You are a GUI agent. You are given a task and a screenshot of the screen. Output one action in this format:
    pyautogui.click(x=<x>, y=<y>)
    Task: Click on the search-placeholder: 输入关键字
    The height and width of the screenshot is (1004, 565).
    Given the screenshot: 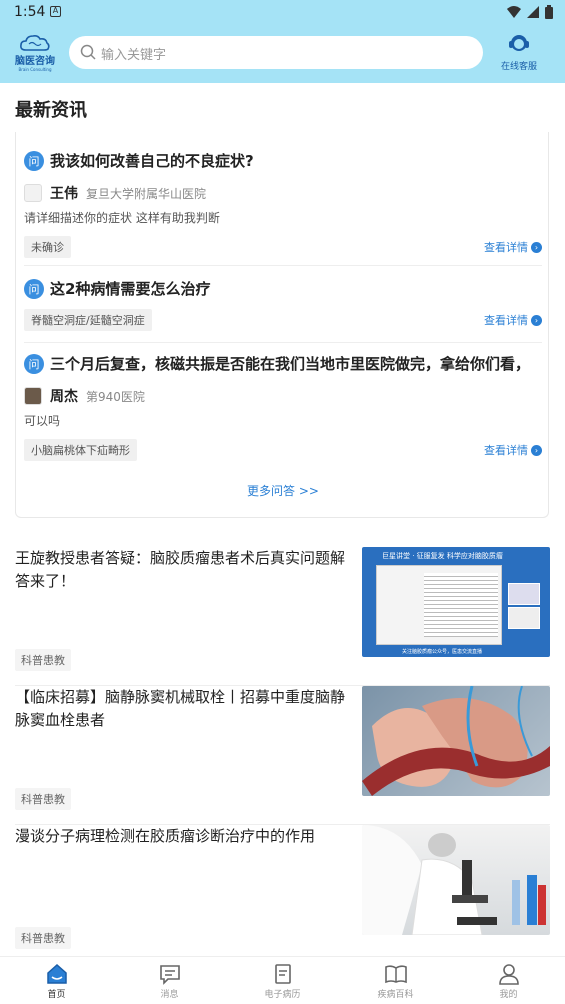 What is the action you would take?
    pyautogui.click(x=134, y=55)
    